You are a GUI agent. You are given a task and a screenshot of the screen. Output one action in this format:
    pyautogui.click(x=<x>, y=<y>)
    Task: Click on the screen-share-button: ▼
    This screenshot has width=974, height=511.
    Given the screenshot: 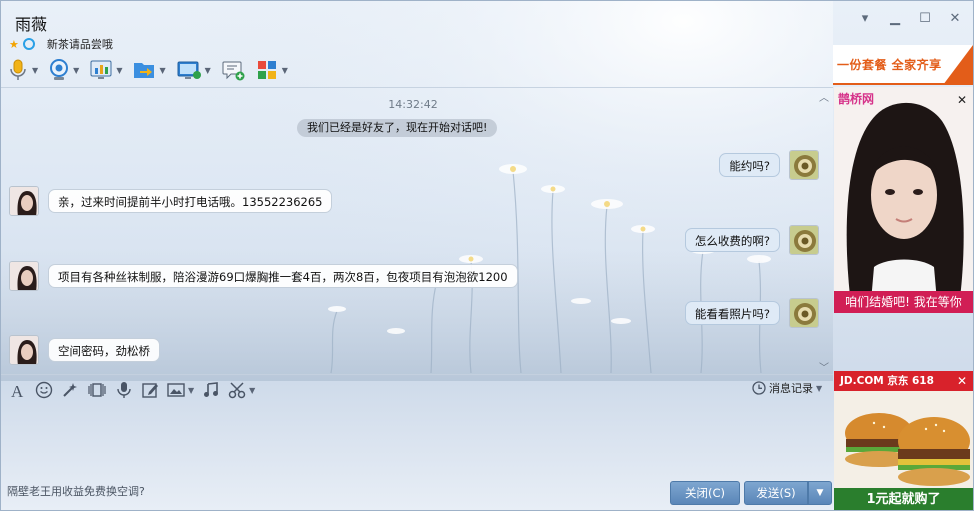 What is the action you would take?
    pyautogui.click(x=105, y=70)
    